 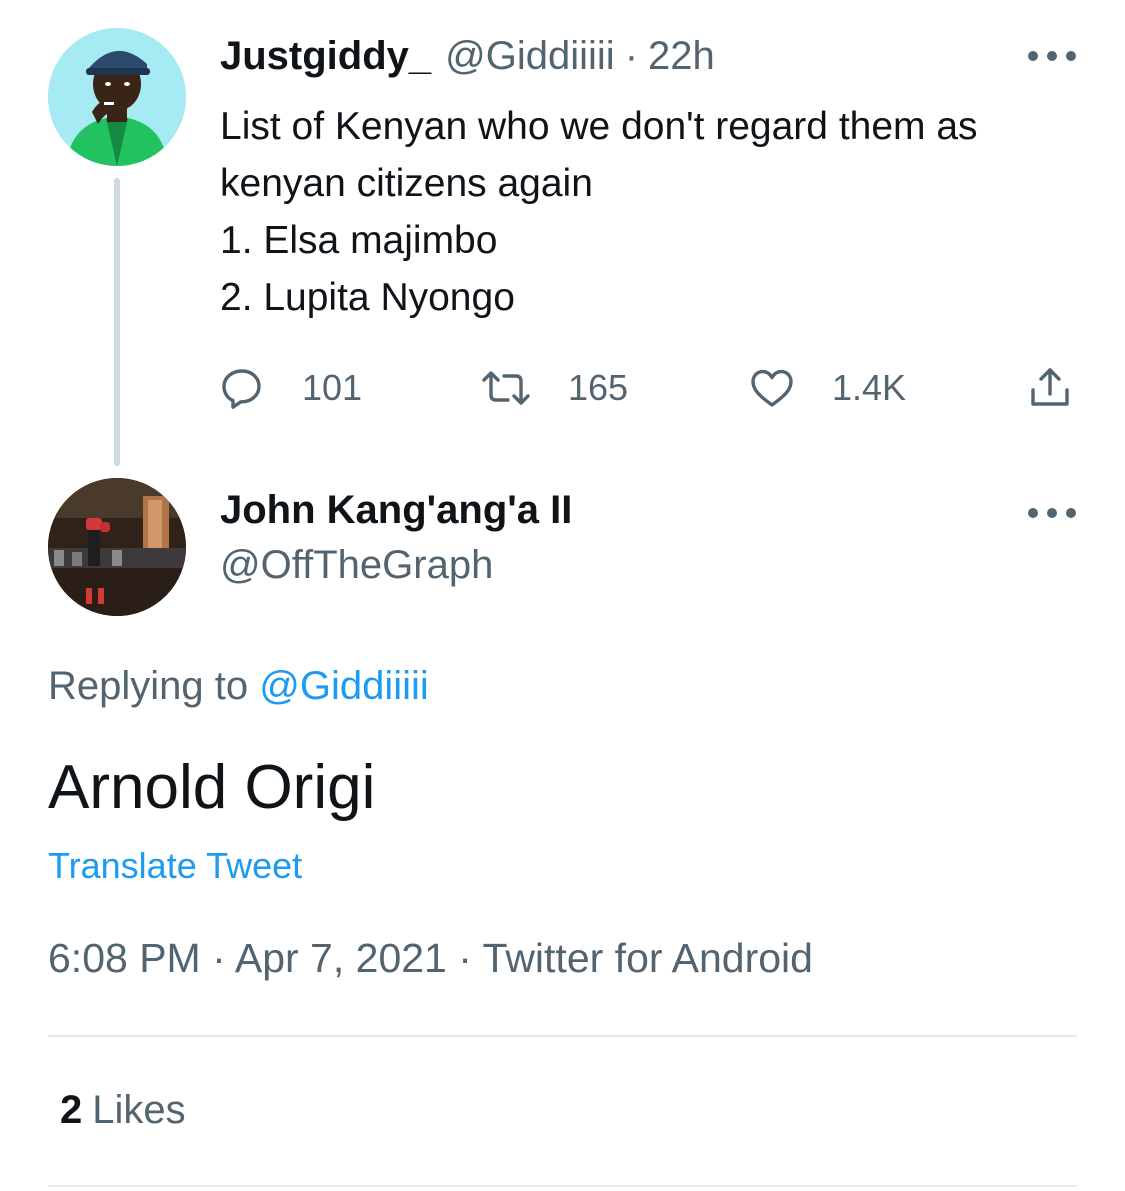 What do you see at coordinates (869, 387) in the screenshot?
I see `like-count: 1.4K` at bounding box center [869, 387].